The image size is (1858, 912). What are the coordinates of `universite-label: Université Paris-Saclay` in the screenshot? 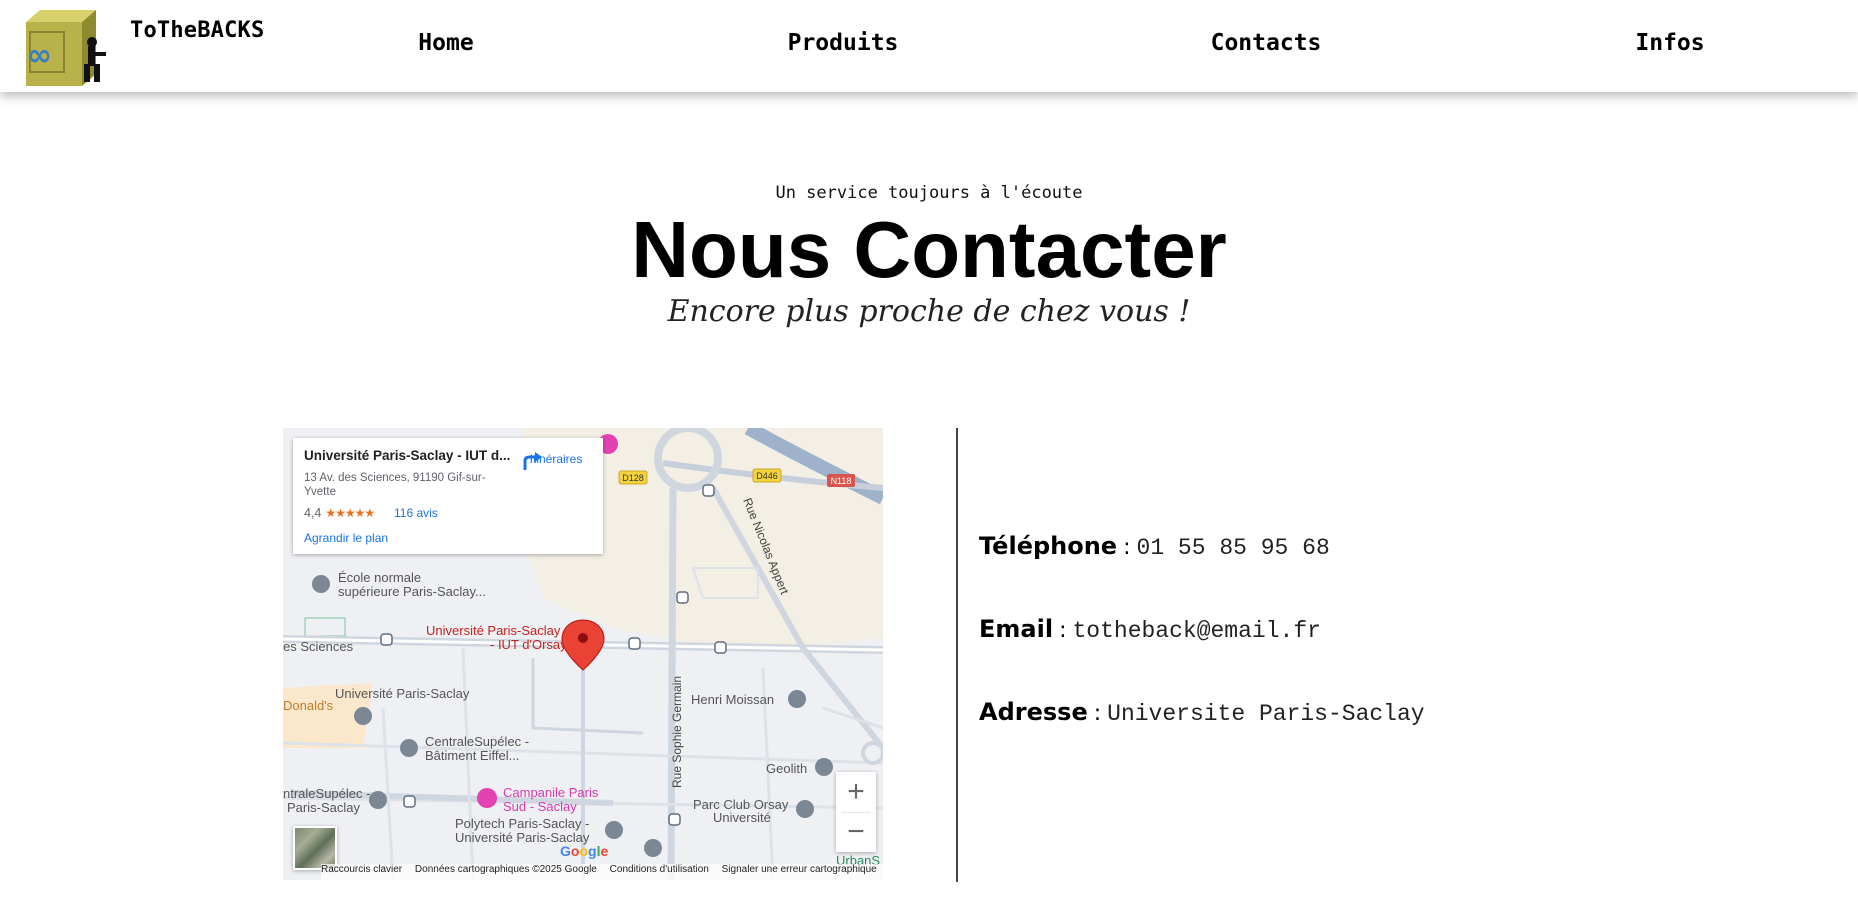 It's located at (402, 693).